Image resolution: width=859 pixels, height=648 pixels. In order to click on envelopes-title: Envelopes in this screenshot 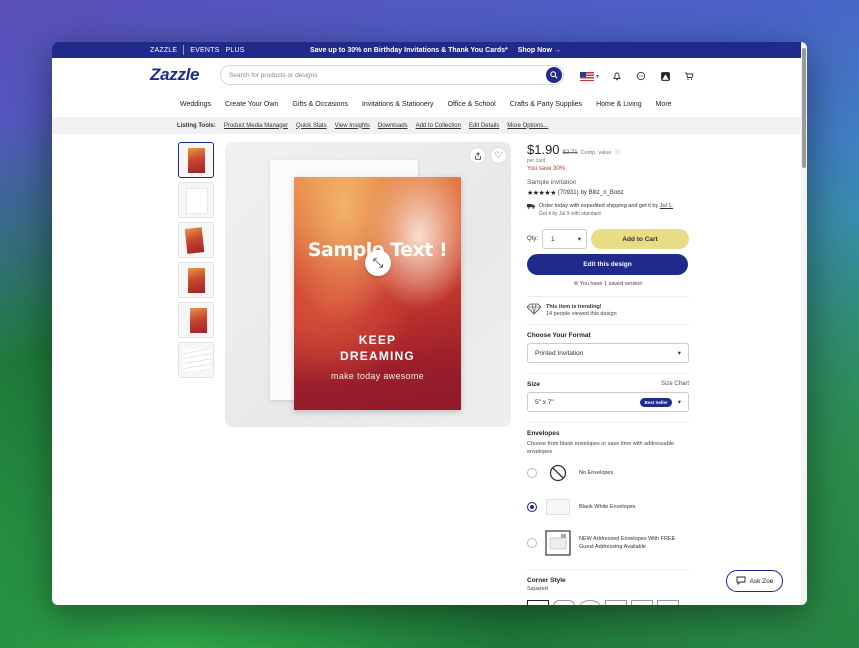, I will do `click(543, 433)`.